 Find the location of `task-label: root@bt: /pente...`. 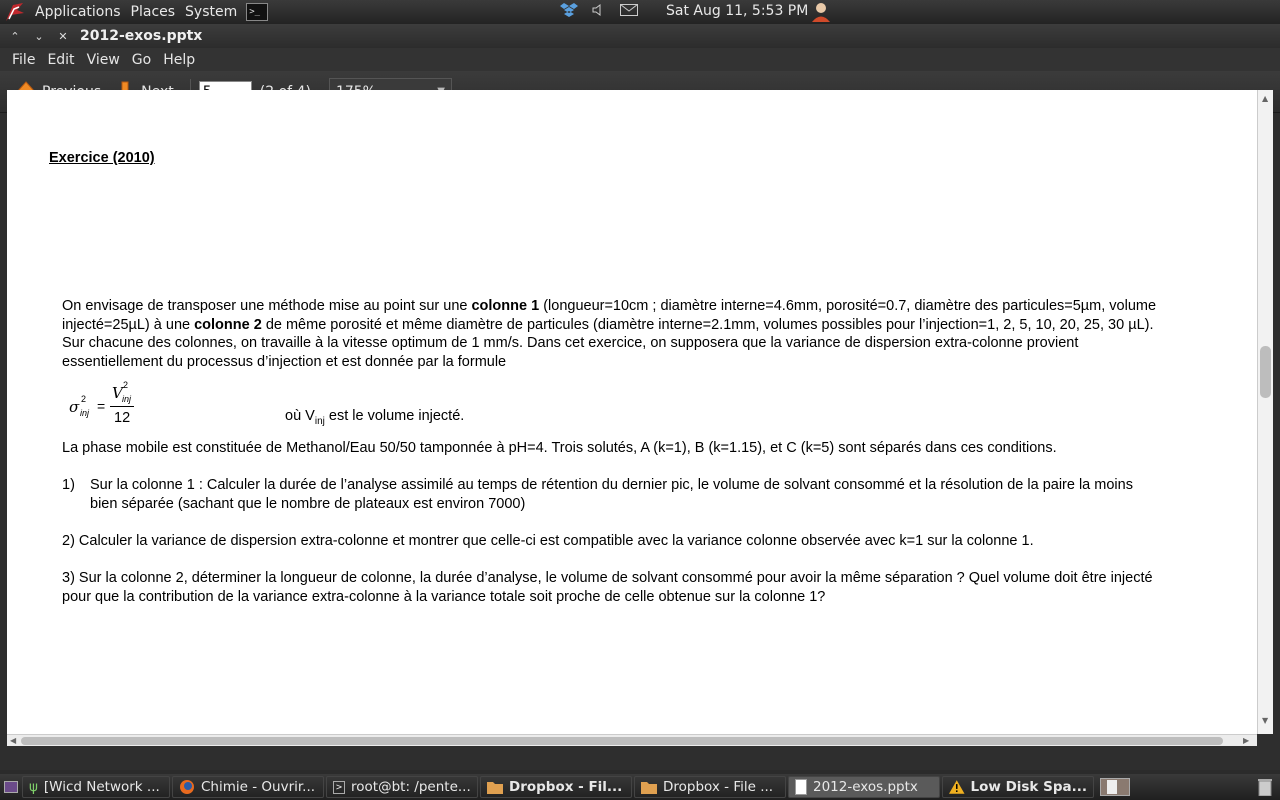

task-label: root@bt: /pente... is located at coordinates (411, 787).